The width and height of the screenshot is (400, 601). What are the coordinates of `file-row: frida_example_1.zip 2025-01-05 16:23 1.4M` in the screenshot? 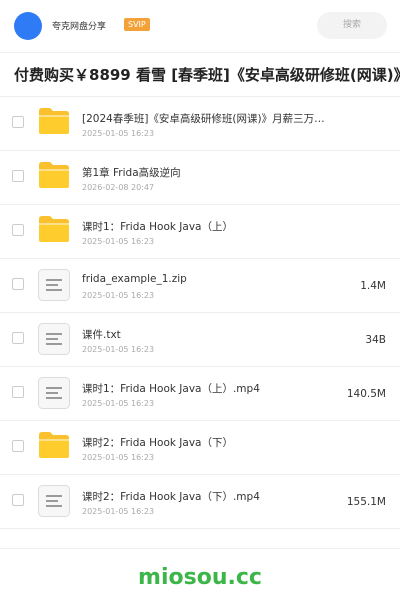 It's located at (200, 286).